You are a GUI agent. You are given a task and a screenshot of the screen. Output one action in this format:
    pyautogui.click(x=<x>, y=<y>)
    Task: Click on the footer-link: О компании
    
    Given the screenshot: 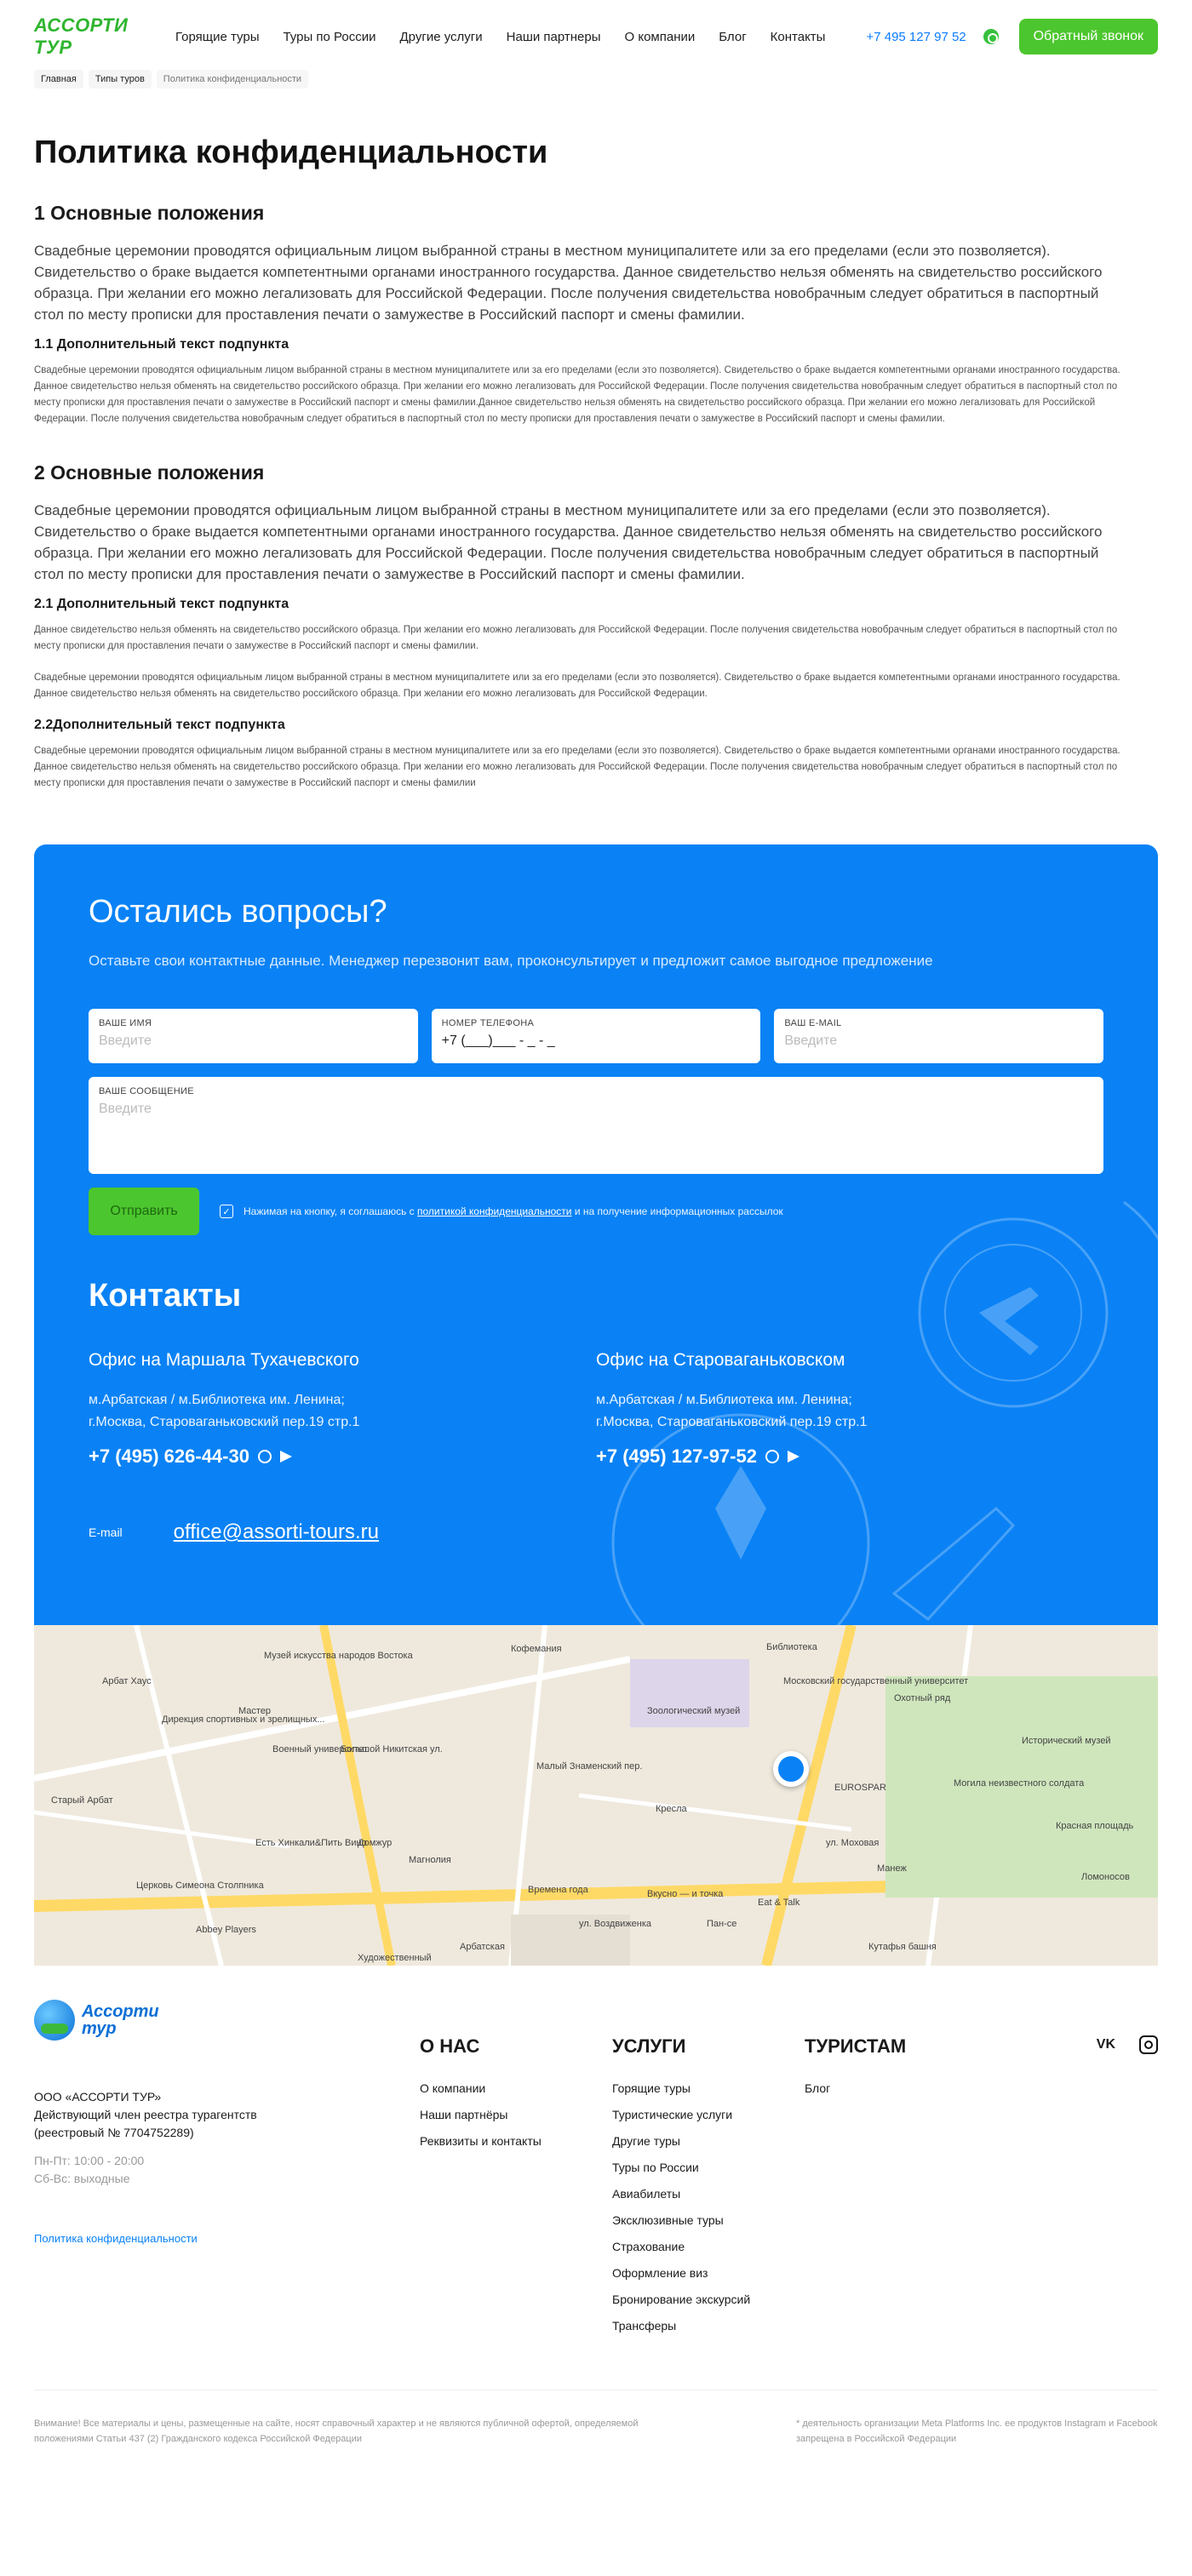 What is the action you would take?
    pyautogui.click(x=516, y=2088)
    